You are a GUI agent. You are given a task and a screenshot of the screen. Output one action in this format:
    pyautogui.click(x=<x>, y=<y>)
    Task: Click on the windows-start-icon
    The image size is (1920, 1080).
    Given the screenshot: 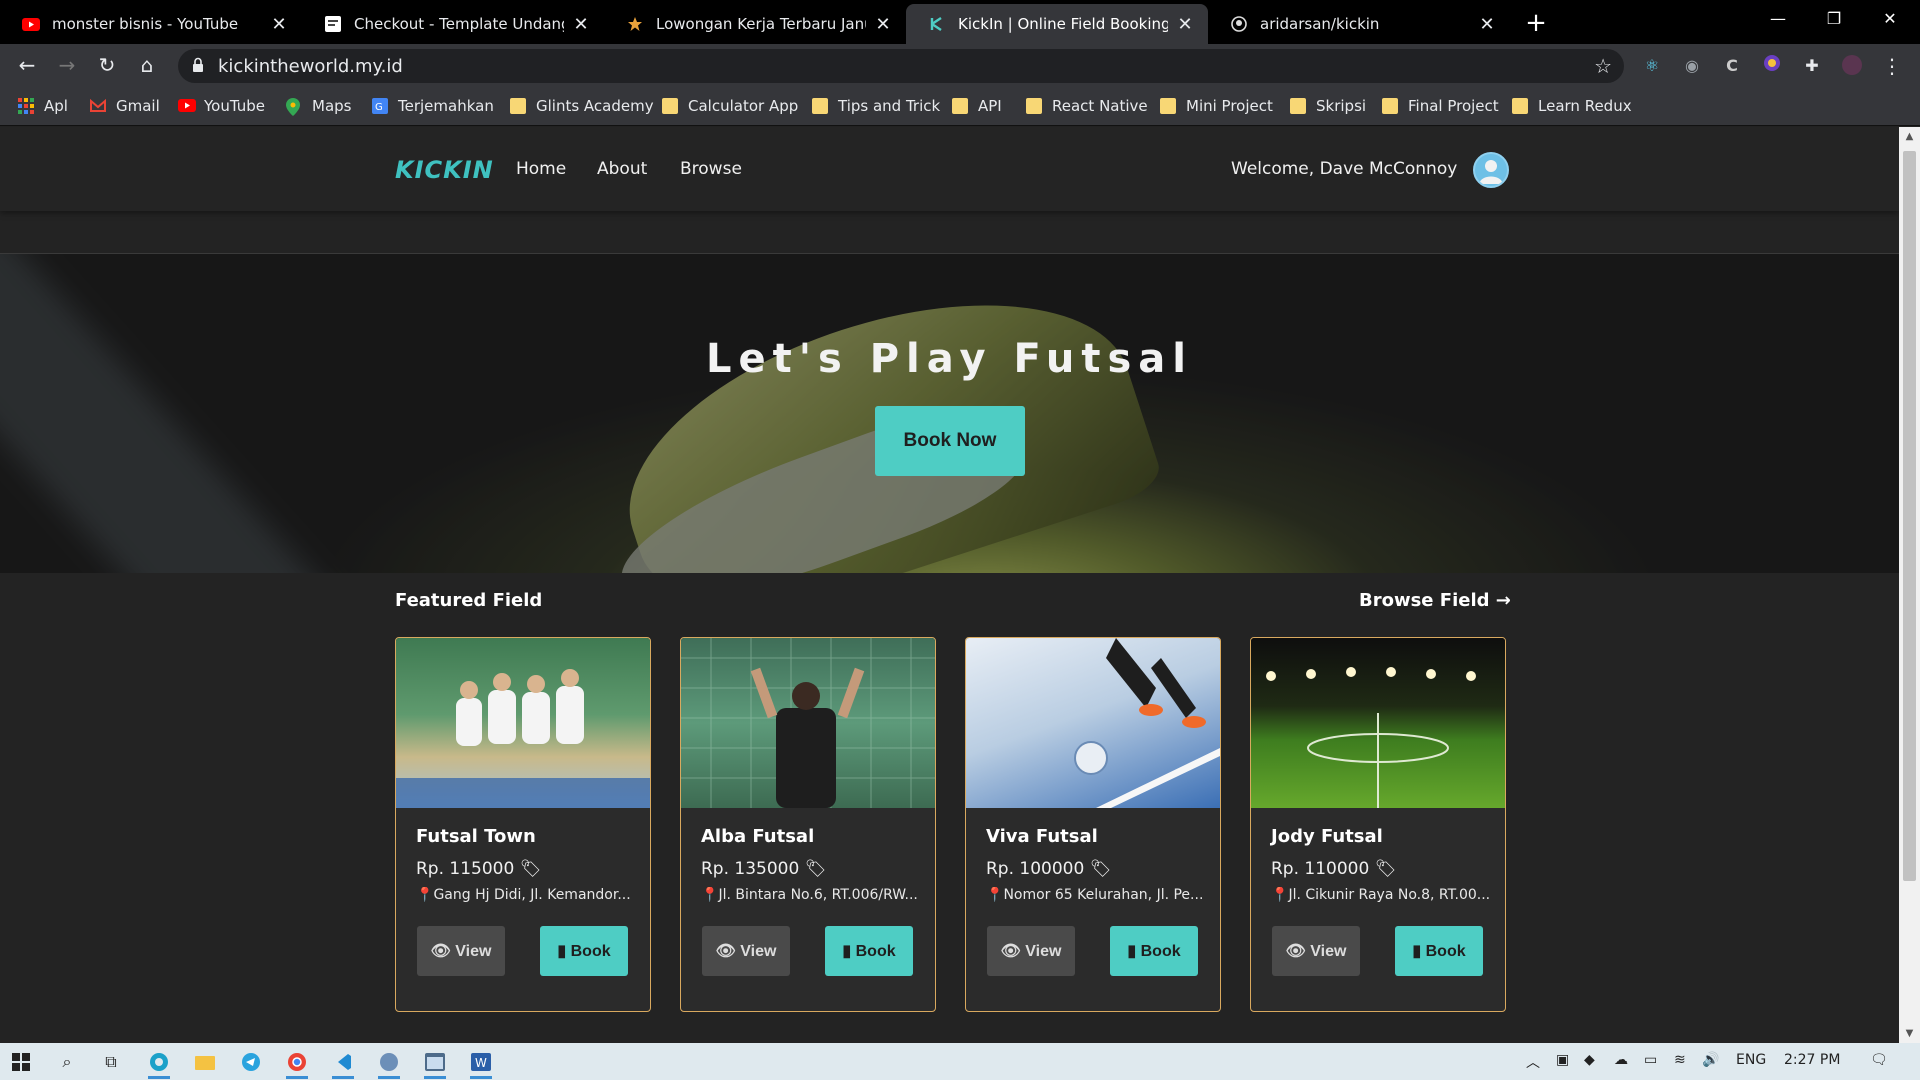 What is the action you would take?
    pyautogui.click(x=21, y=1062)
    